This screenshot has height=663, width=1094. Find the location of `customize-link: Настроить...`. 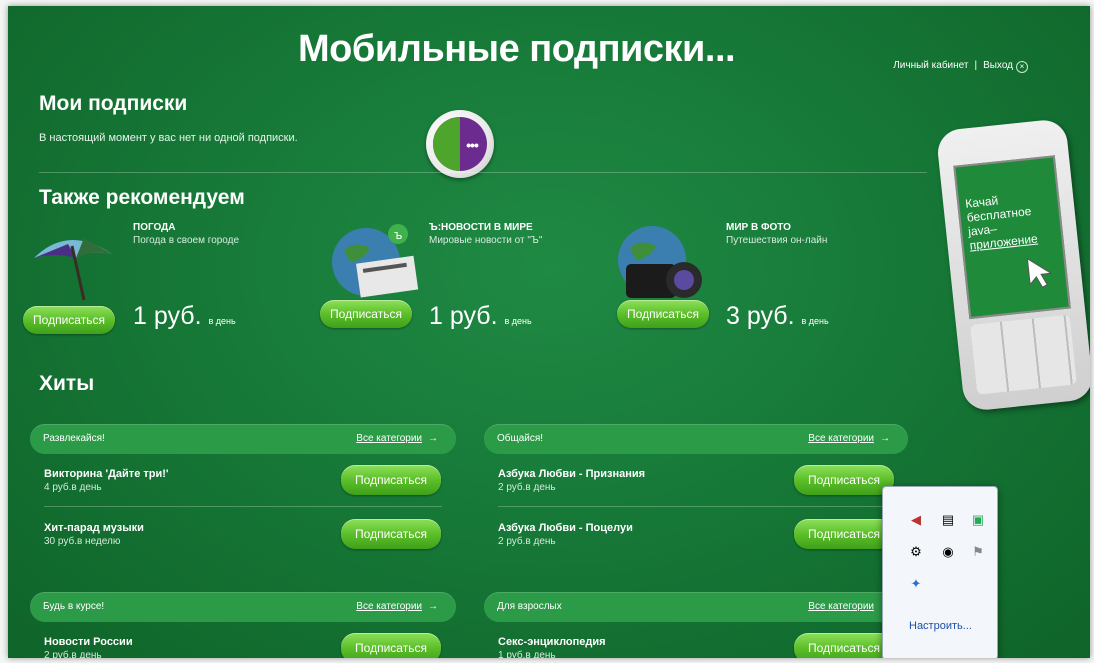

customize-link: Настроить... is located at coordinates (940, 626).